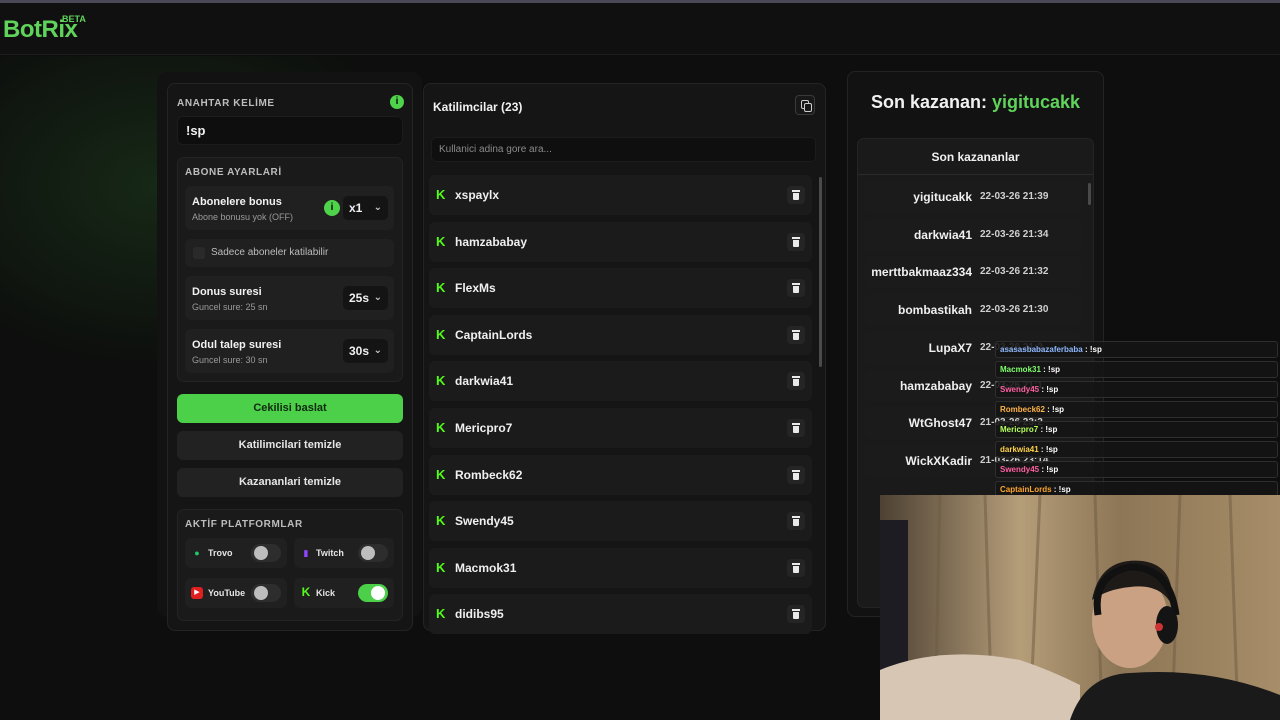  What do you see at coordinates (330, 553) in the screenshot?
I see `platform-twitch-label: Twitch` at bounding box center [330, 553].